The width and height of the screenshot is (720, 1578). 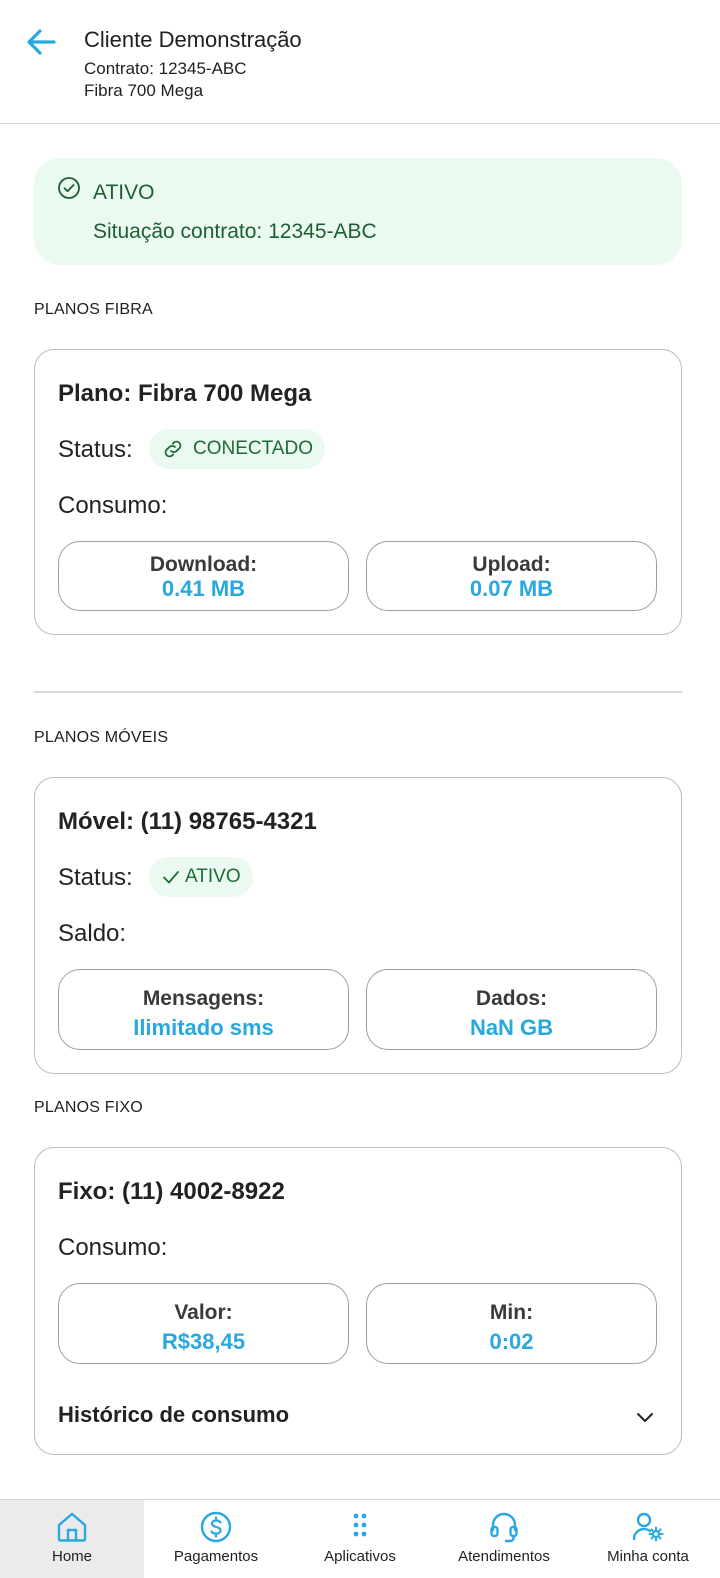 What do you see at coordinates (213, 876) in the screenshot?
I see `mobile-status-text: ATIVO` at bounding box center [213, 876].